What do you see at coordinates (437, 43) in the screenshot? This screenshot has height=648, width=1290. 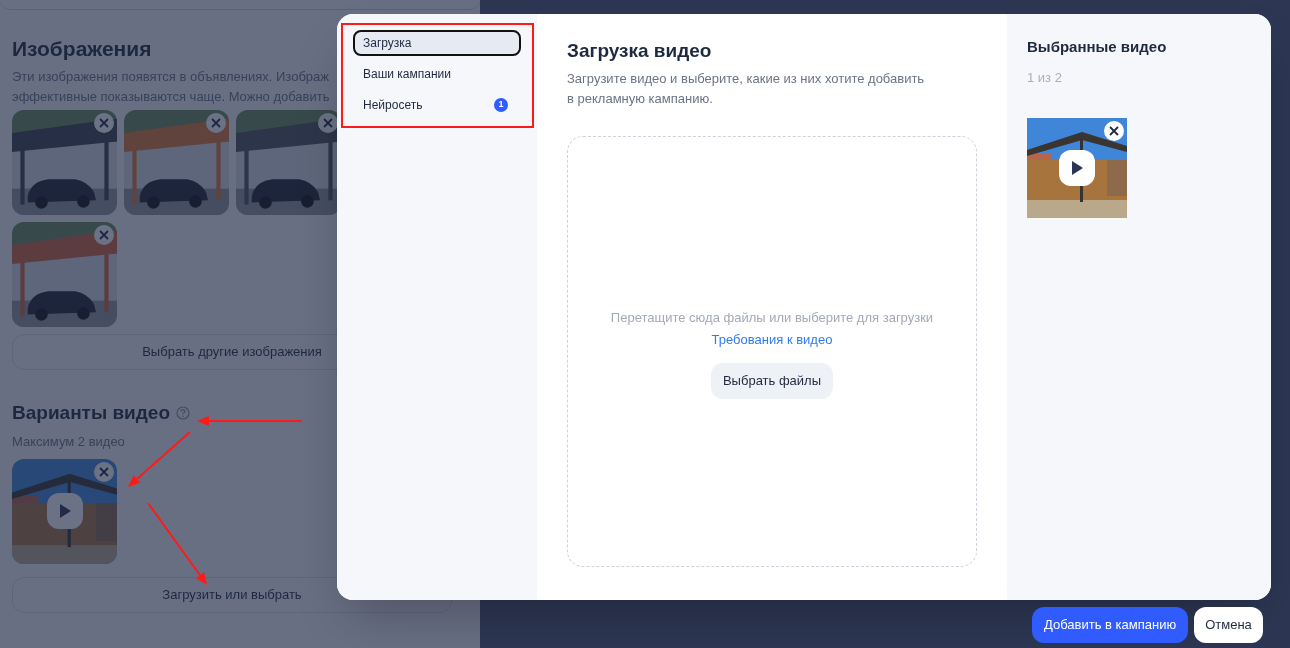 I see `nav-item: Загрузка` at bounding box center [437, 43].